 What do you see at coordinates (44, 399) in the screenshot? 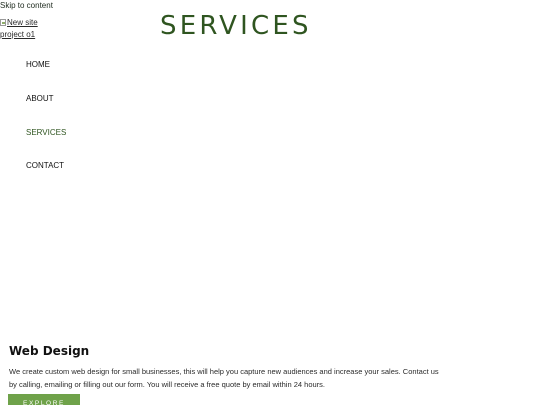
I see `explore-button: EXPLORE` at bounding box center [44, 399].